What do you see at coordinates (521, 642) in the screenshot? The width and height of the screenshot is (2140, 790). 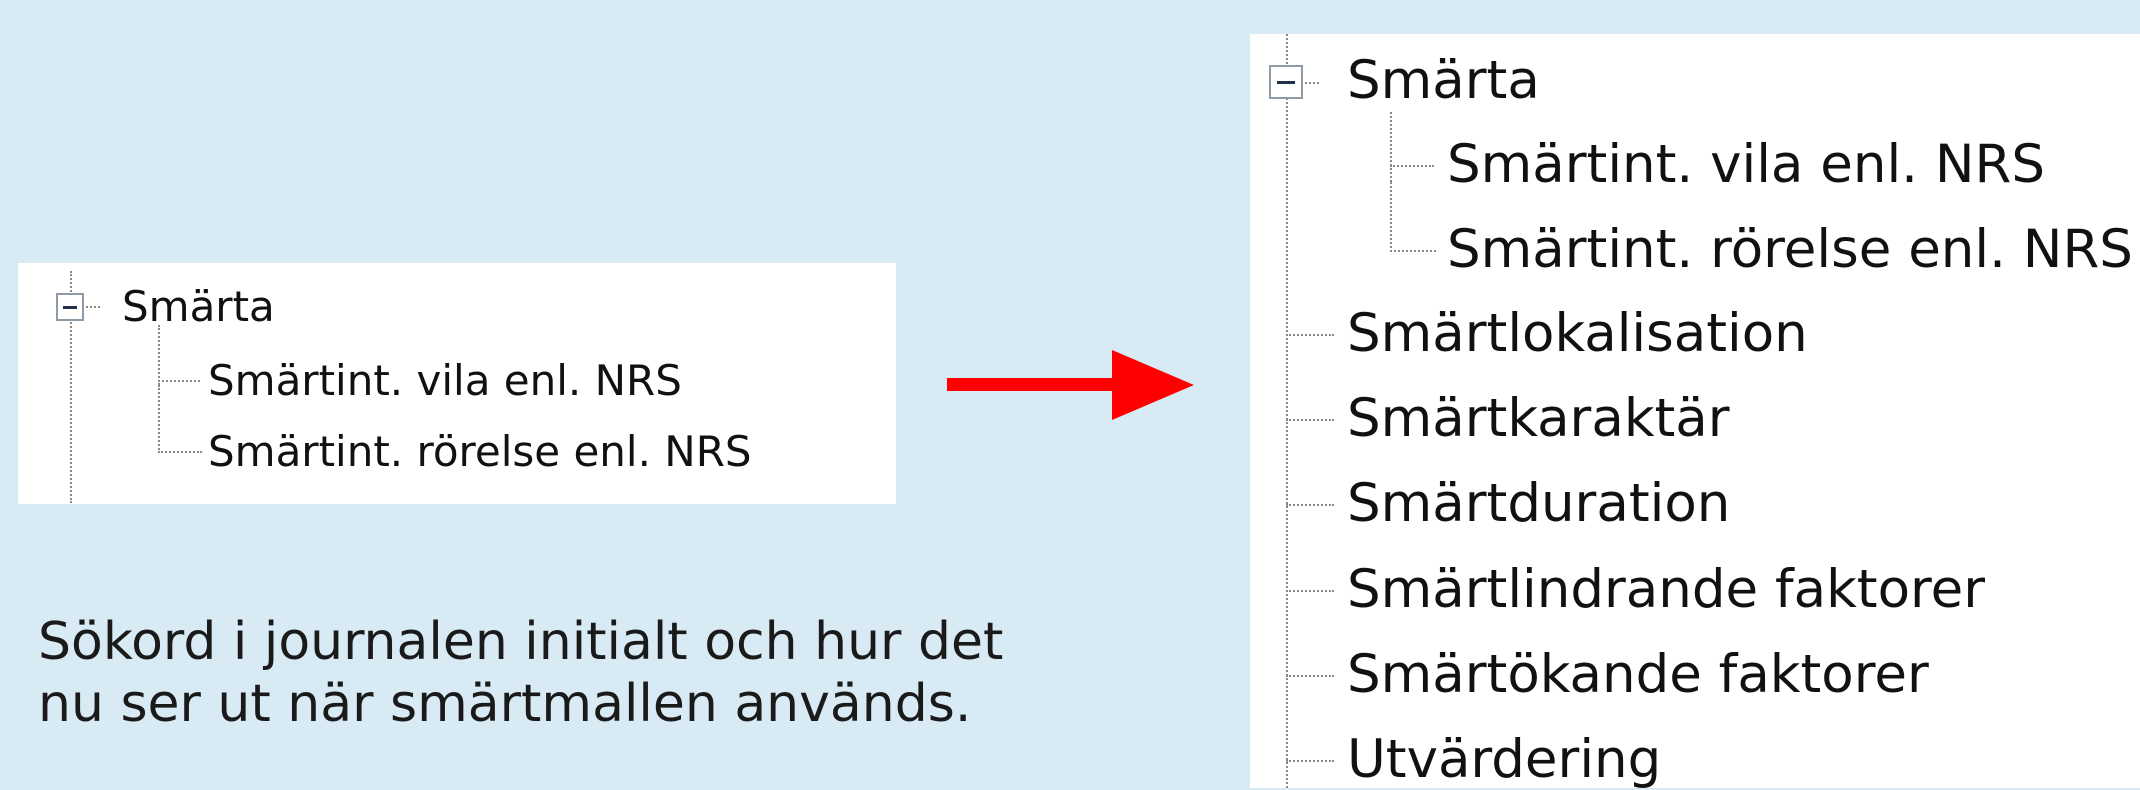 I see `caption-line: Sökord i journalen initialt och hur det` at bounding box center [521, 642].